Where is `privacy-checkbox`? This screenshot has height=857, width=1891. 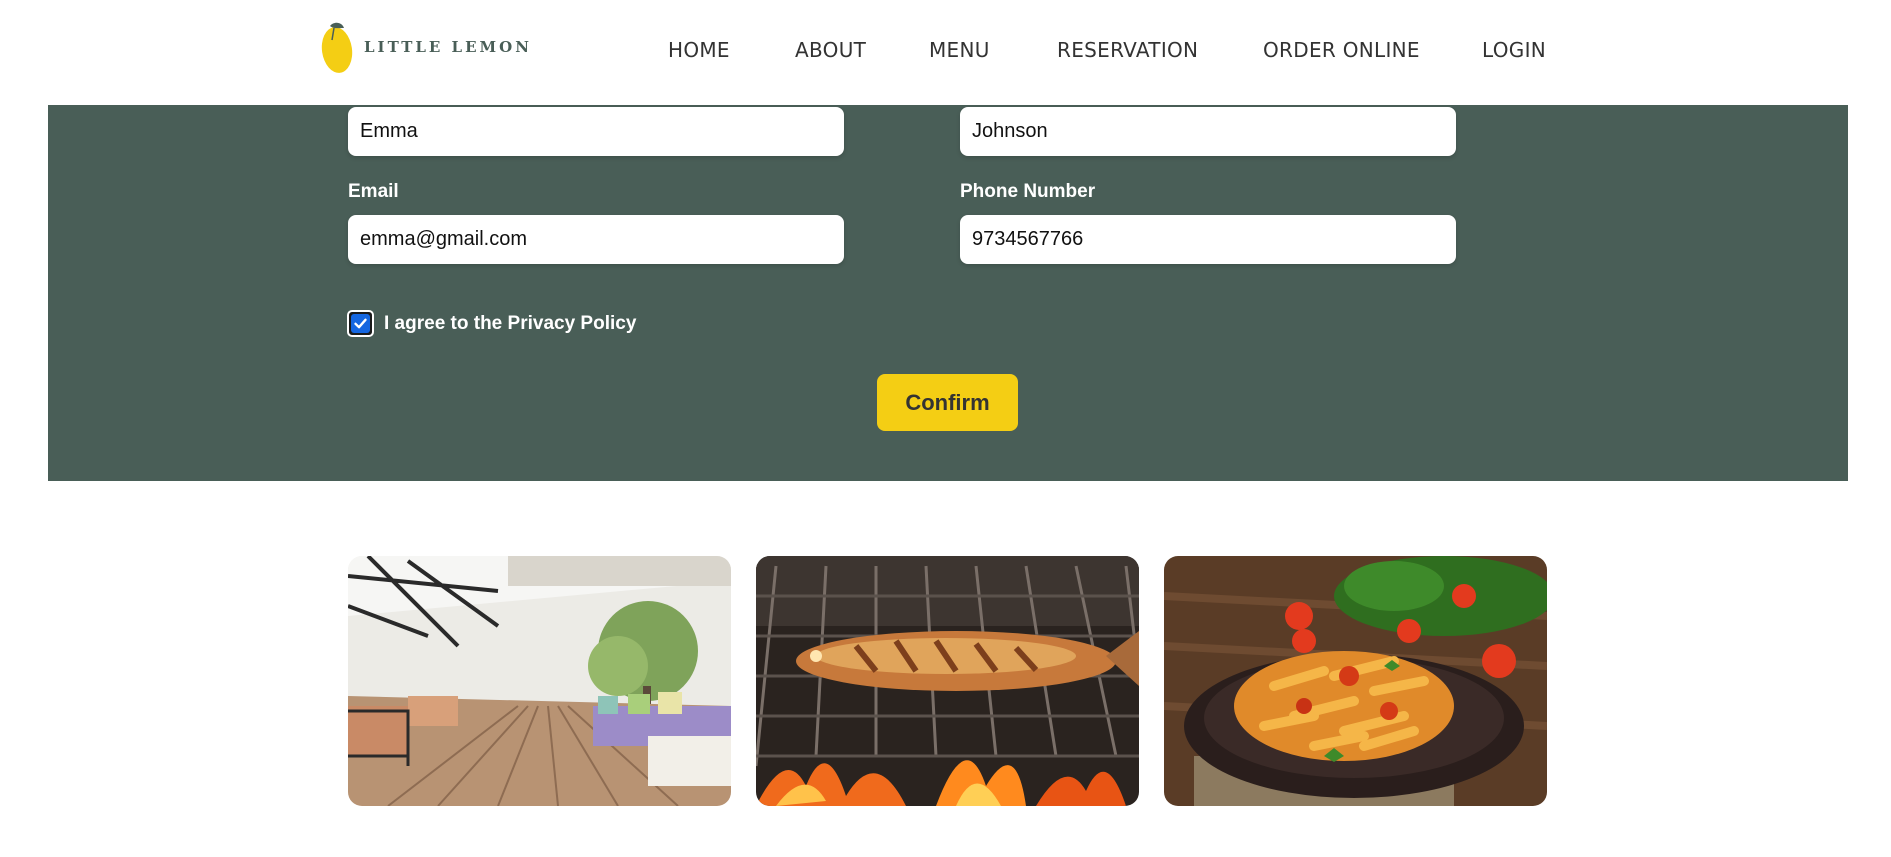 privacy-checkbox is located at coordinates (360, 323).